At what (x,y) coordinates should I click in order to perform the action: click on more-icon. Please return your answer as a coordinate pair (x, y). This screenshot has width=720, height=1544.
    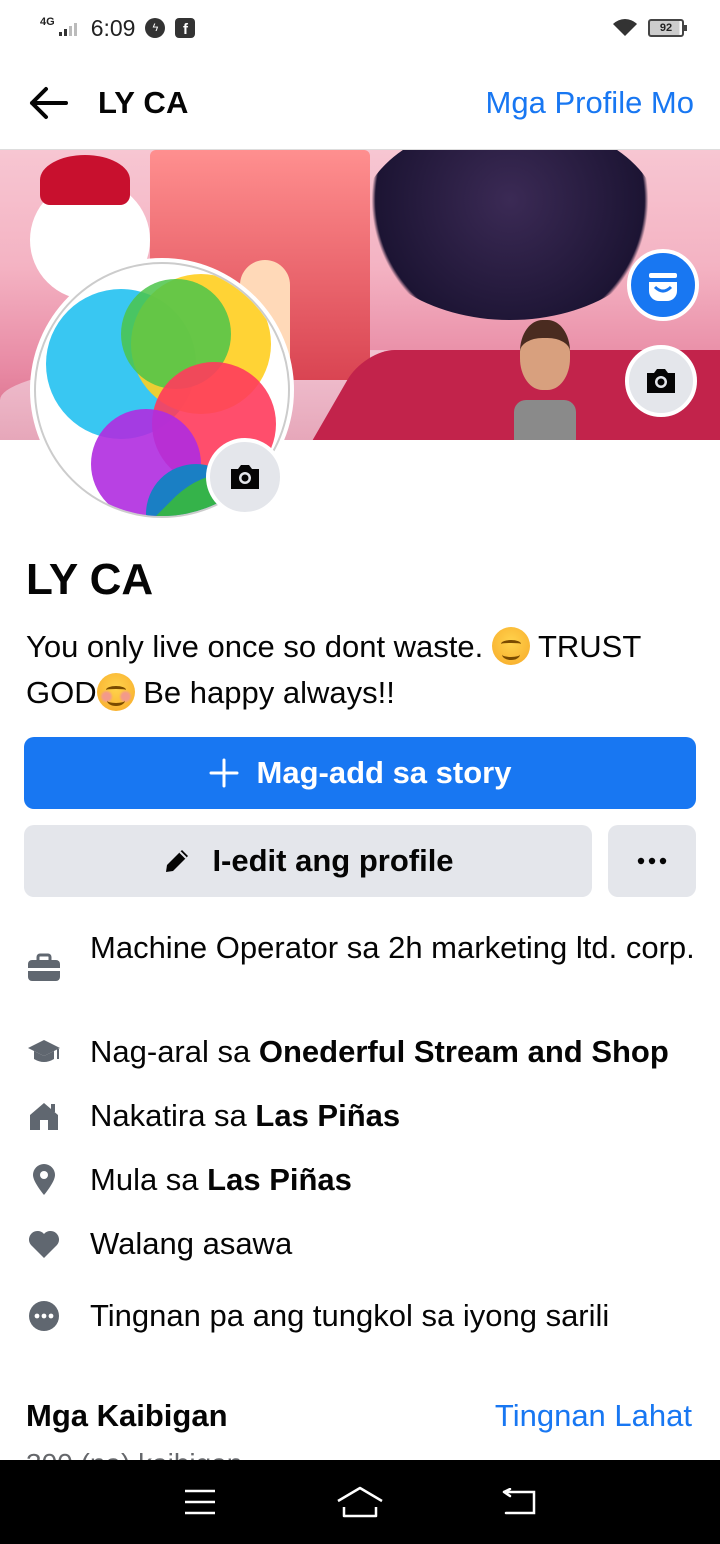
    Looking at the image, I should click on (652, 861).